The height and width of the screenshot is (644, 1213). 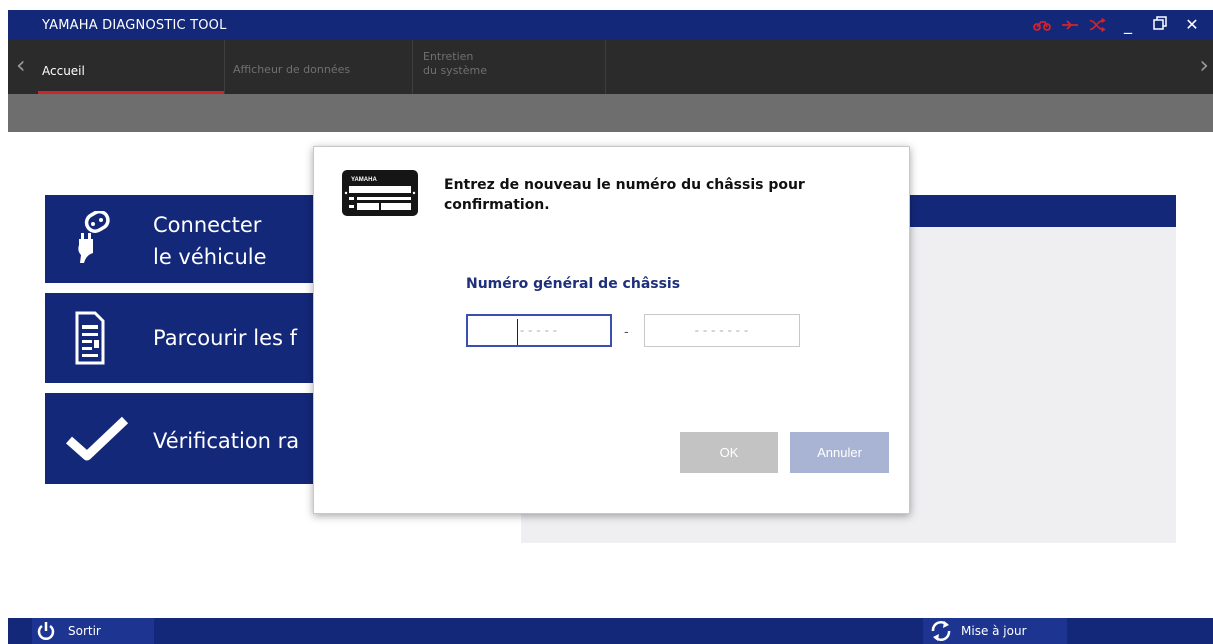 What do you see at coordinates (90, 340) in the screenshot?
I see `document-icon` at bounding box center [90, 340].